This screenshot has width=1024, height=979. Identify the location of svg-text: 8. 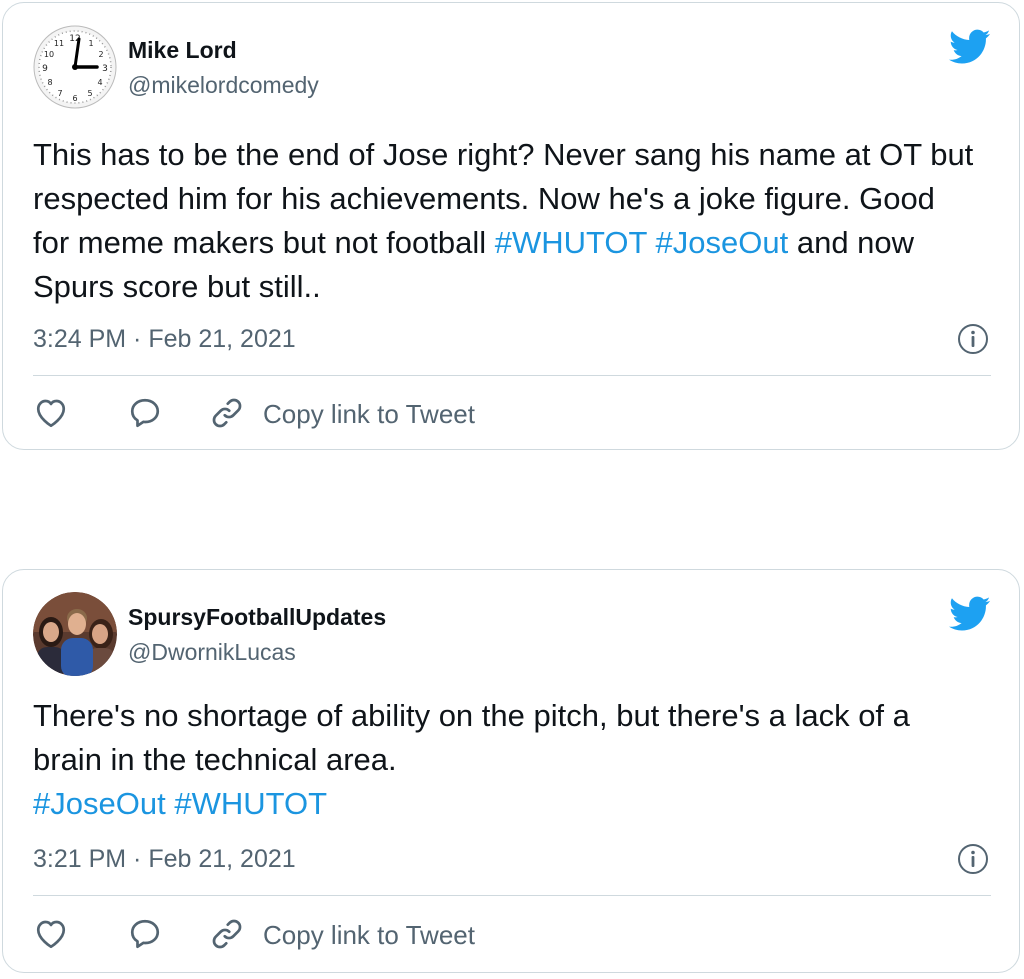
(49, 82).